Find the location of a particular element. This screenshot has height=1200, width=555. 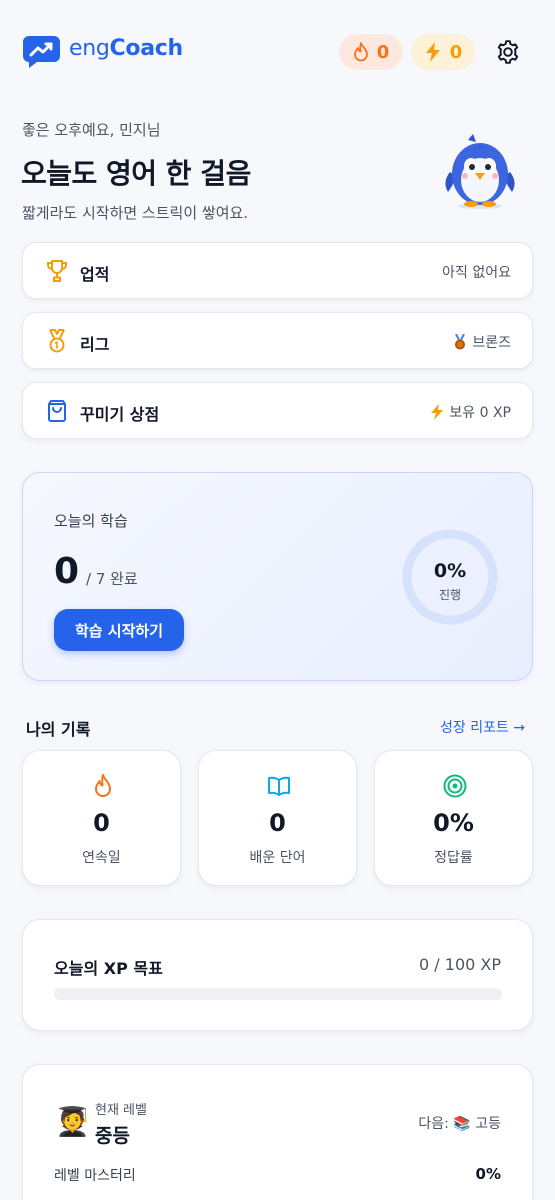

level-card: 🧑‍🎓 현재 레벨 중등 다음: 📚 고등 레벨 마스터리 0% is located at coordinates (277, 1132).